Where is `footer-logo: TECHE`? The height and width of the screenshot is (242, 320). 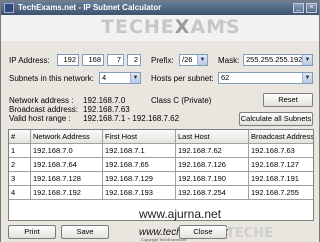
footer-logo: TECHE is located at coordinates (250, 233).